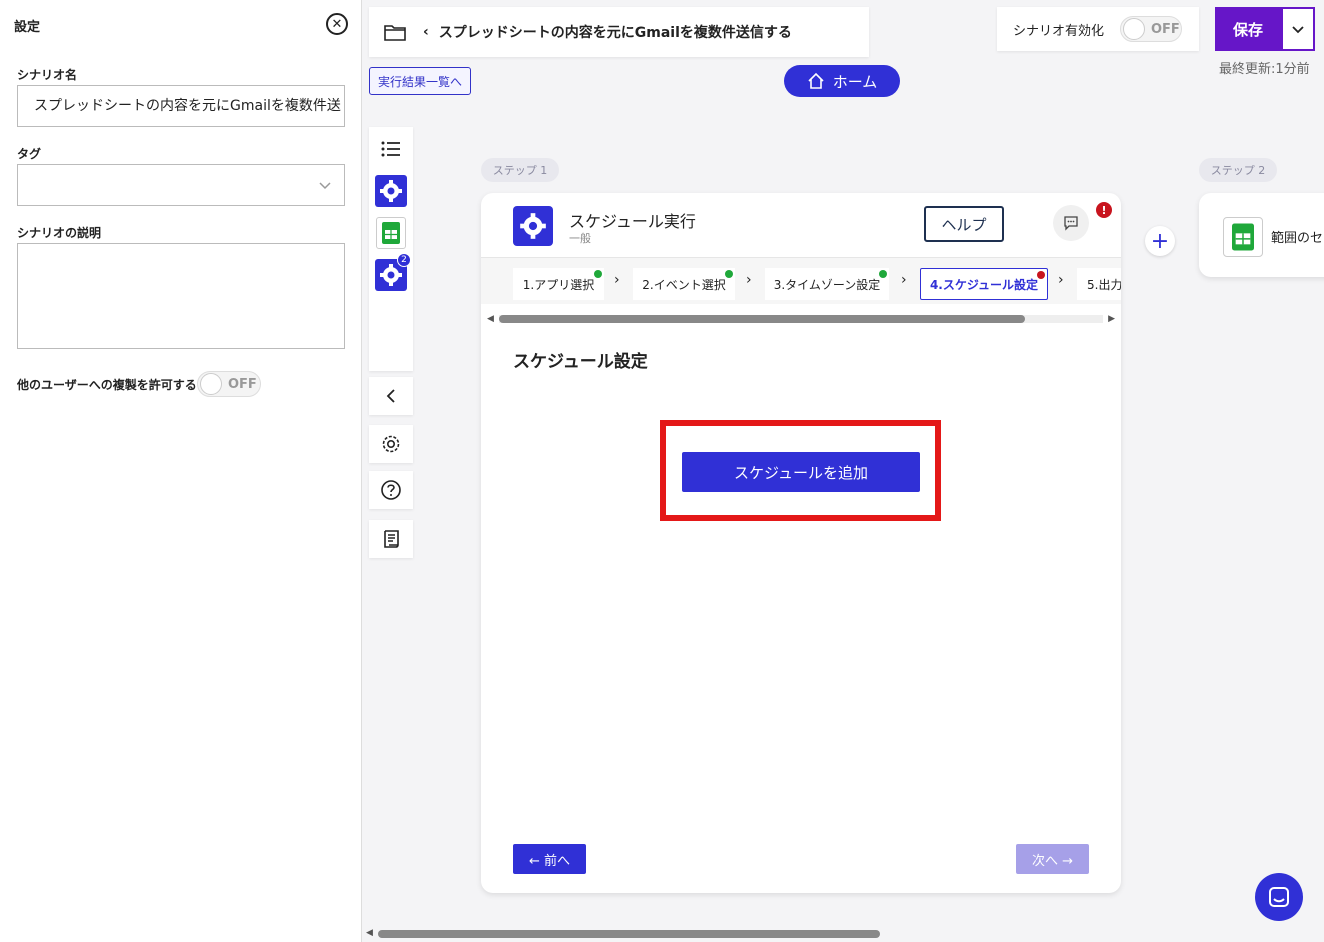 The height and width of the screenshot is (942, 1324). I want to click on results-list-button: 実行結果一覧へ, so click(420, 81).